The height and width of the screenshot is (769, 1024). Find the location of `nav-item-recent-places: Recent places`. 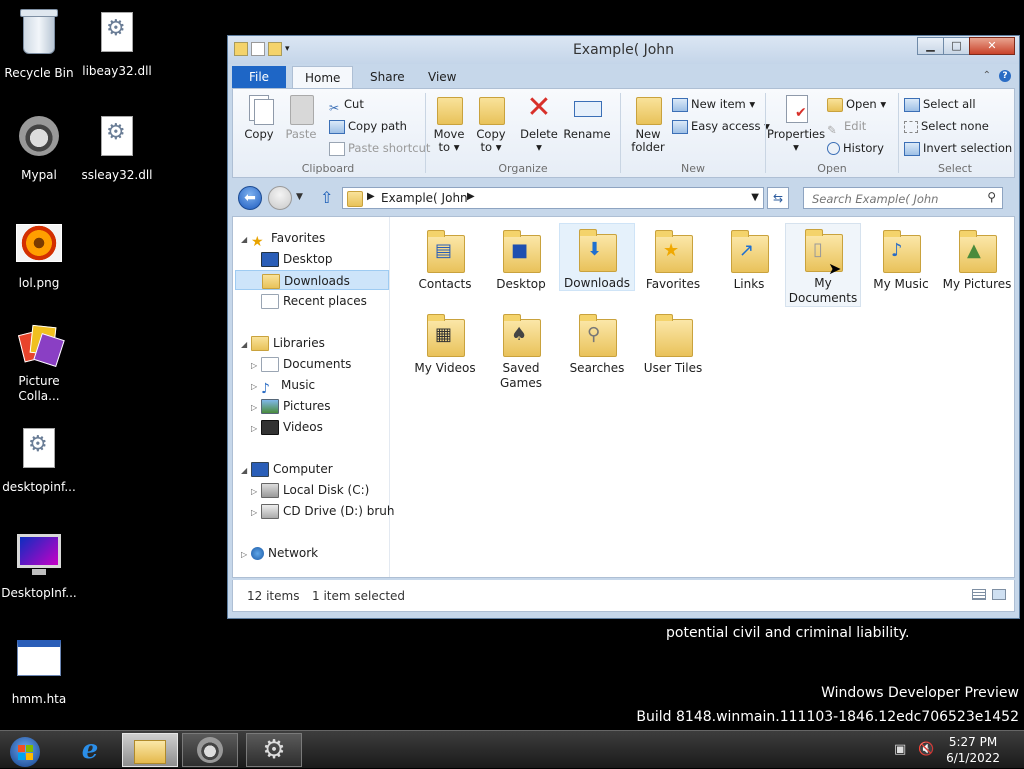

nav-item-recent-places: Recent places is located at coordinates (314, 301).